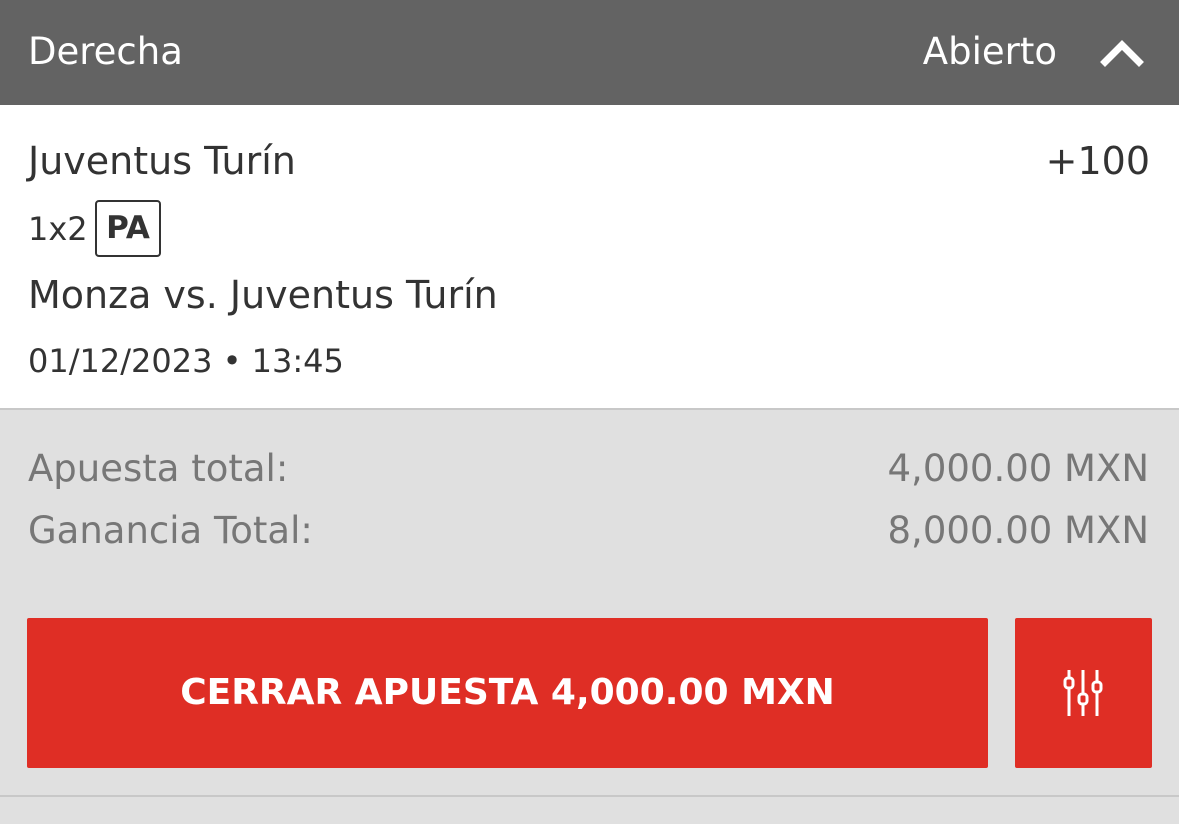  I want to click on market-badge: PA, so click(128, 228).